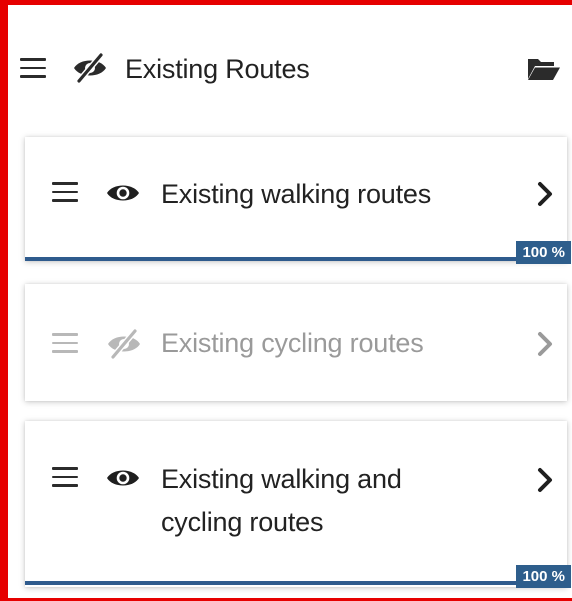  Describe the element at coordinates (217, 69) in the screenshot. I see `group-title: Existing Routes` at that location.